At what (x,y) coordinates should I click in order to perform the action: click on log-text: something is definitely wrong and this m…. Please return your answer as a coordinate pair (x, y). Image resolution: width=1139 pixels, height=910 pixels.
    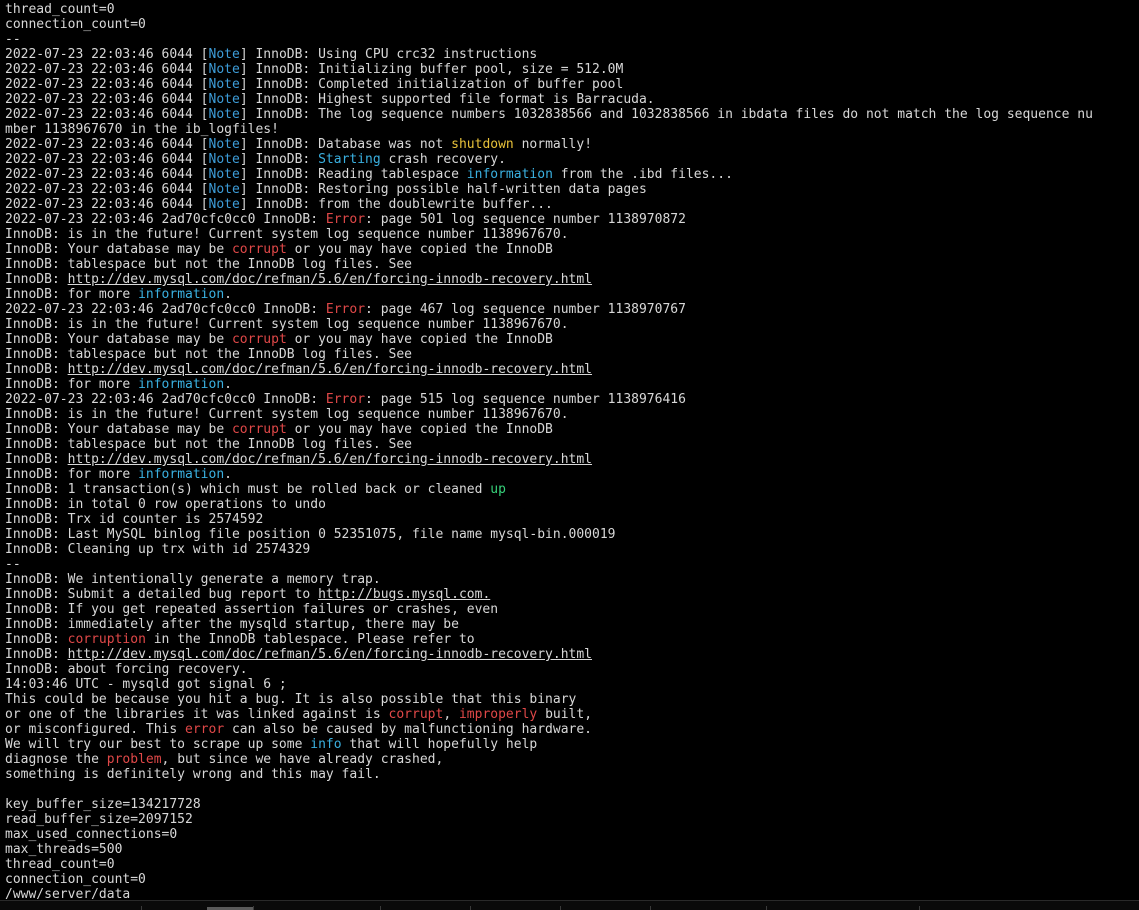
    Looking at the image, I should click on (193, 774).